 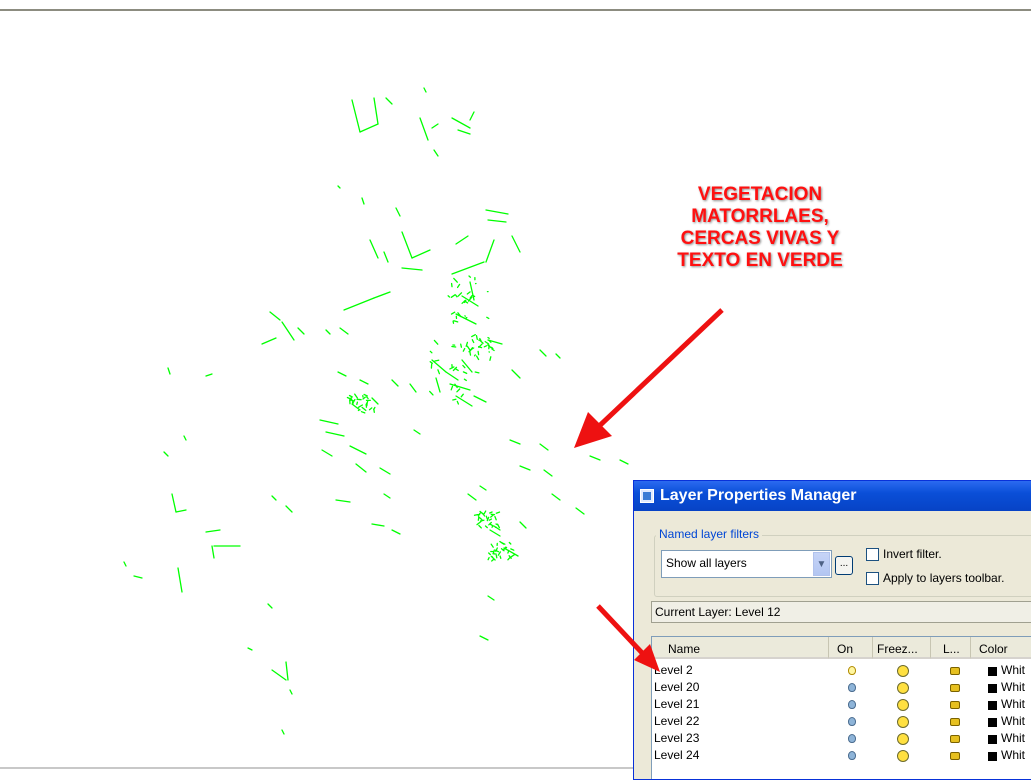 What do you see at coordinates (841, 612) in the screenshot?
I see `current-layer-bar: Current Layer: Level 12` at bounding box center [841, 612].